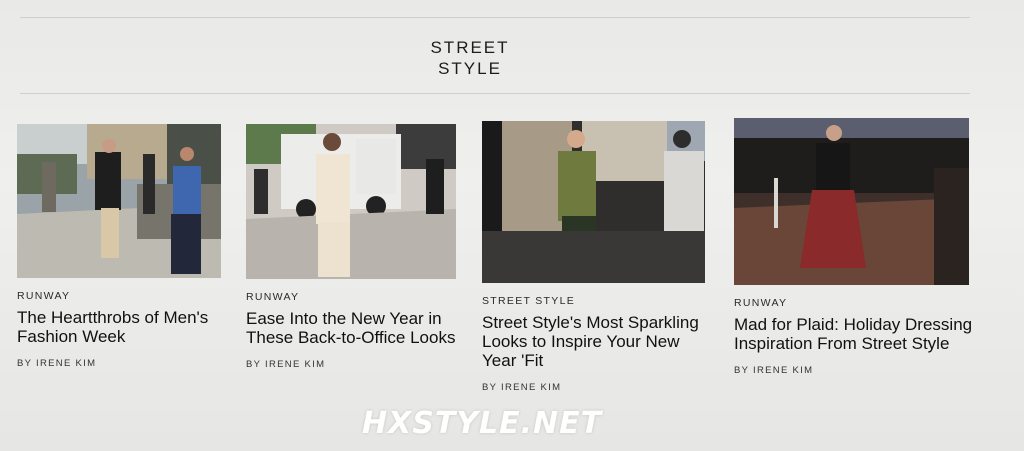  What do you see at coordinates (122, 327) in the screenshot?
I see `article-title: The Heartthrobs of Men's Fashion Week` at bounding box center [122, 327].